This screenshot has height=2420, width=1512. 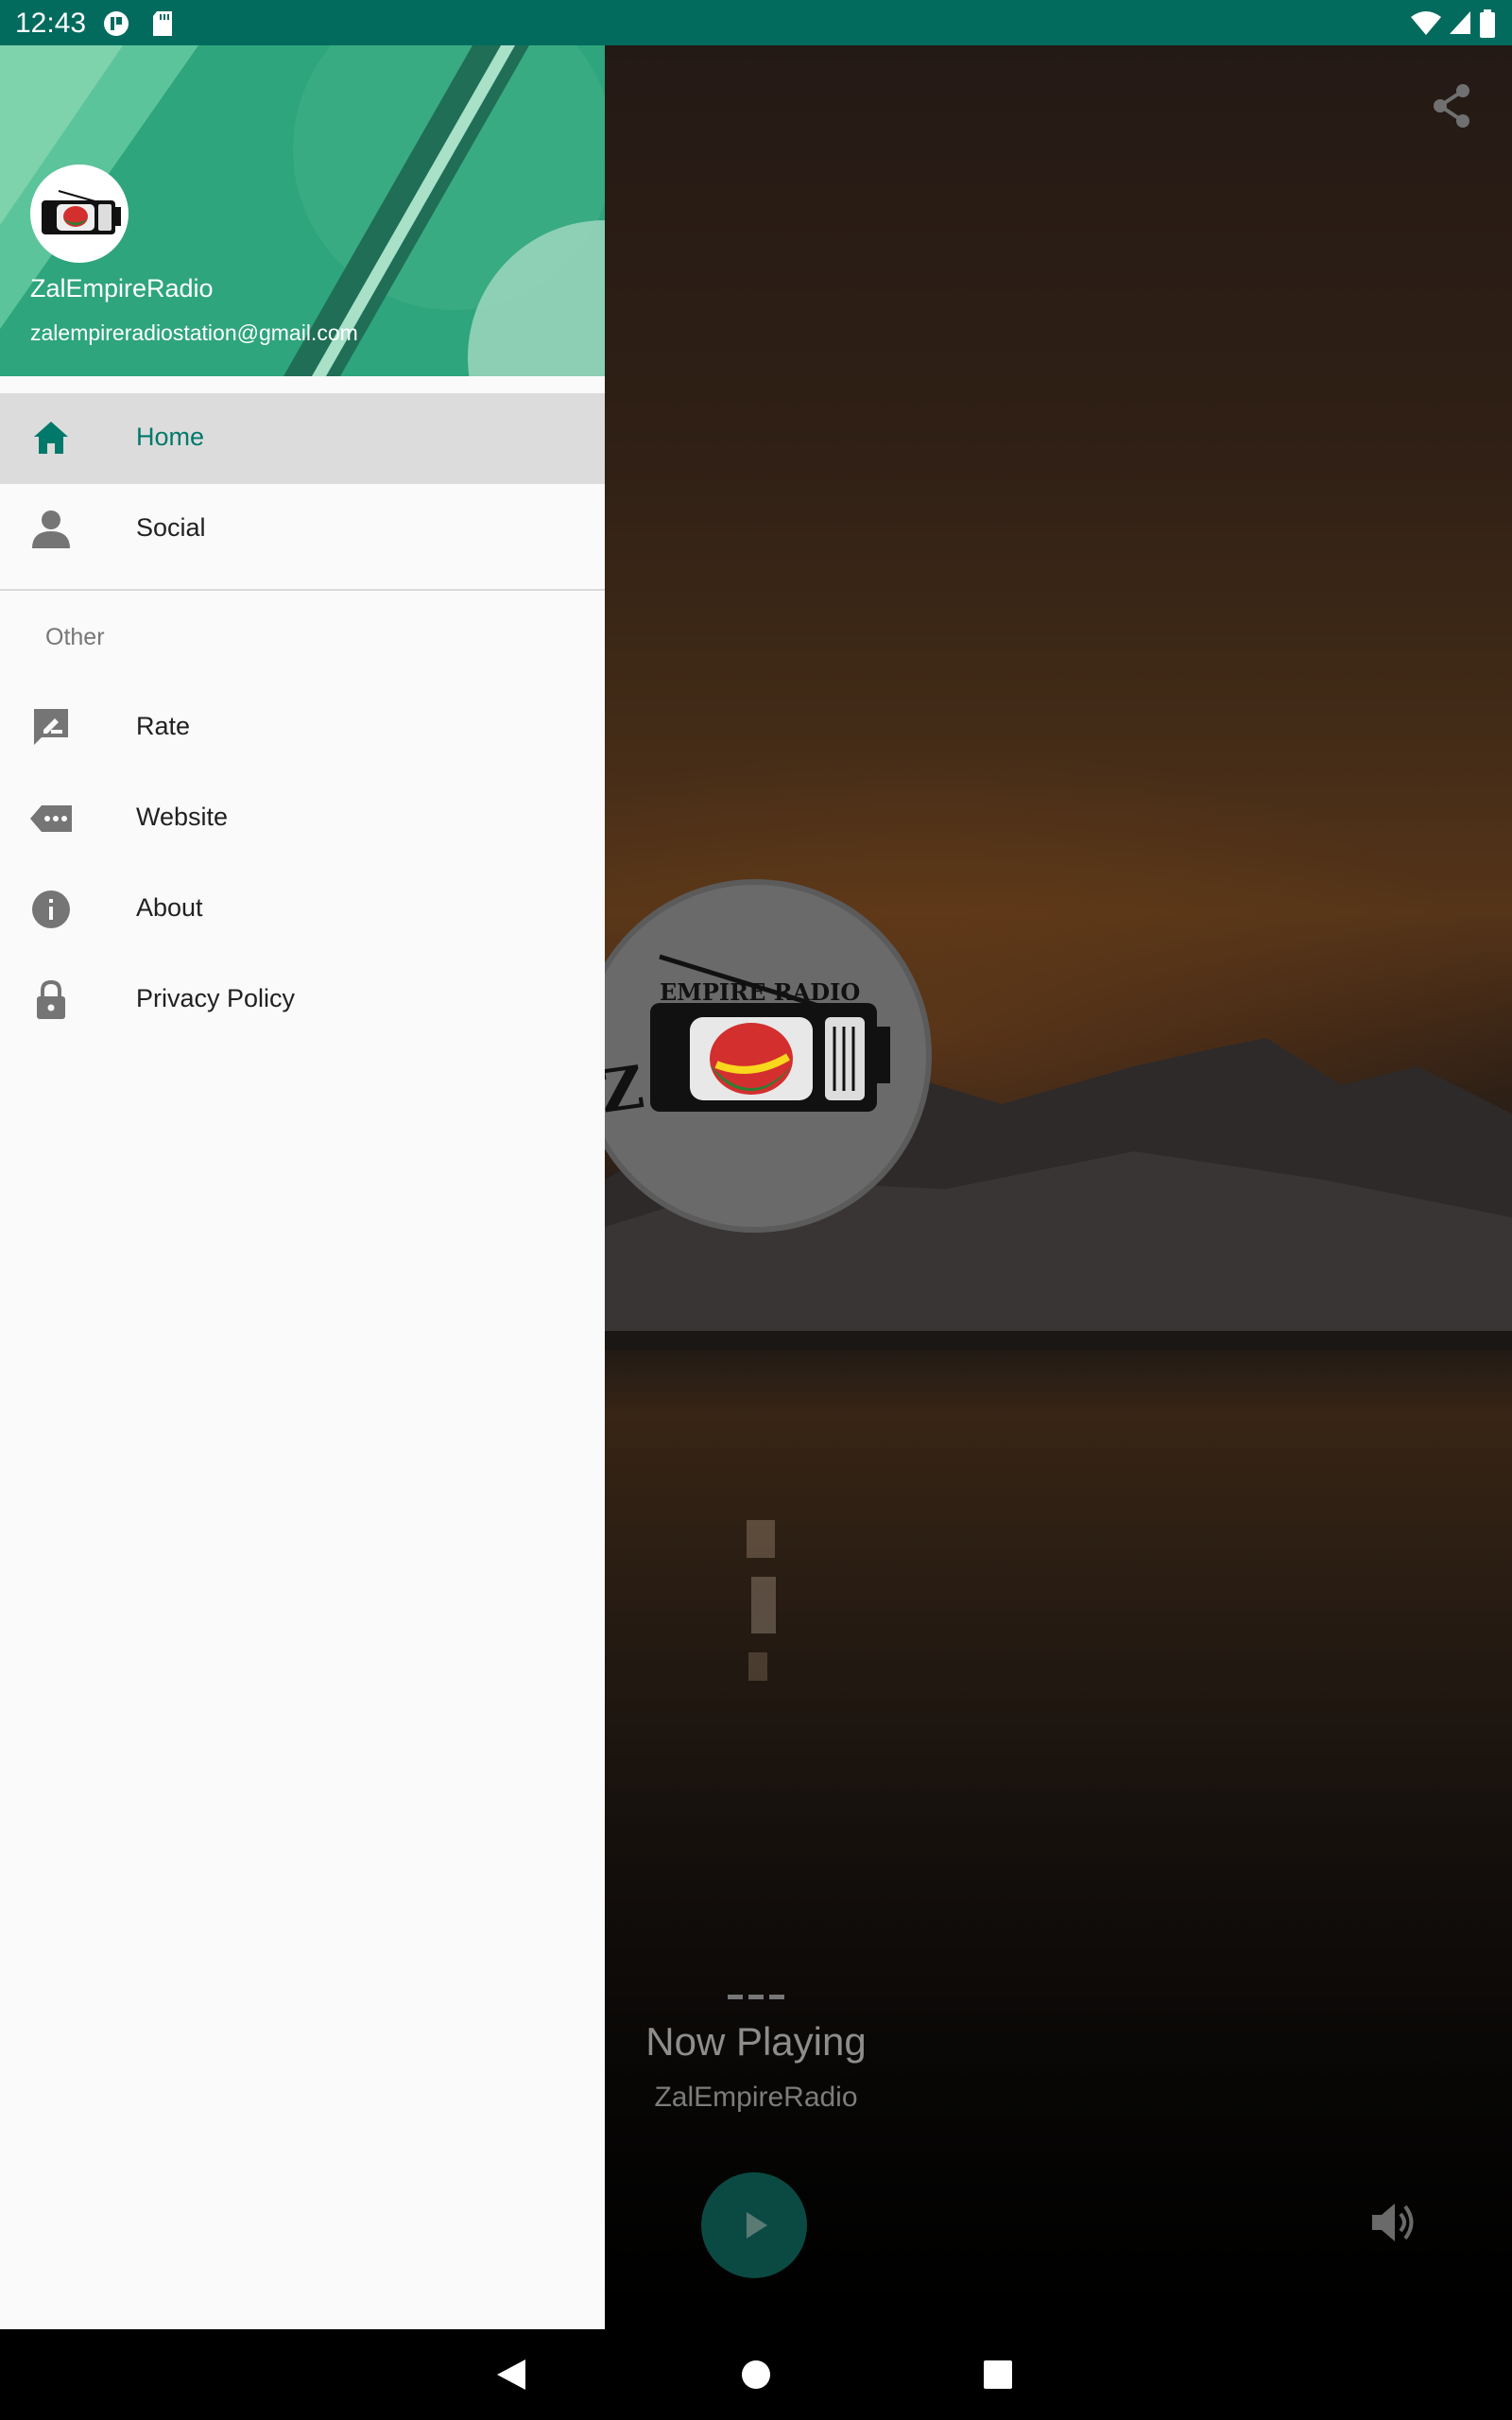 What do you see at coordinates (302, 1000) in the screenshot?
I see `nav-item-privacy-policy: Privacy Policy` at bounding box center [302, 1000].